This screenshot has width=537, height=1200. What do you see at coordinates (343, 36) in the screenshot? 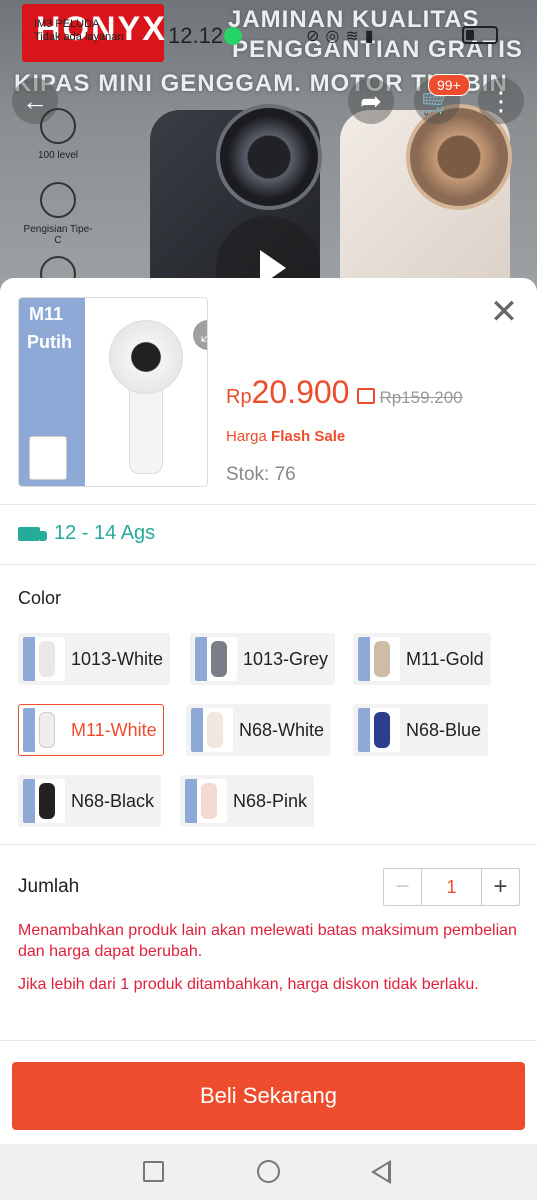
I see `system-status-icons: ⊘◎≋▮` at bounding box center [343, 36].